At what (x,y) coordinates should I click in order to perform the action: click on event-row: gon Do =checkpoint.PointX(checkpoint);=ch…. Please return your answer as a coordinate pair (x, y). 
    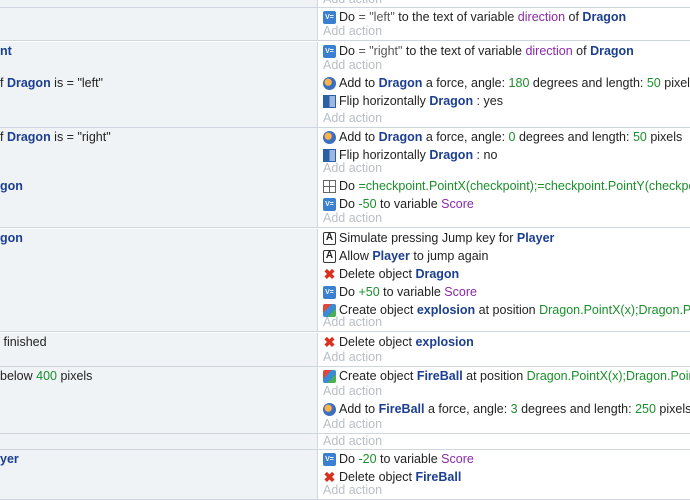
    Looking at the image, I should click on (345, 202).